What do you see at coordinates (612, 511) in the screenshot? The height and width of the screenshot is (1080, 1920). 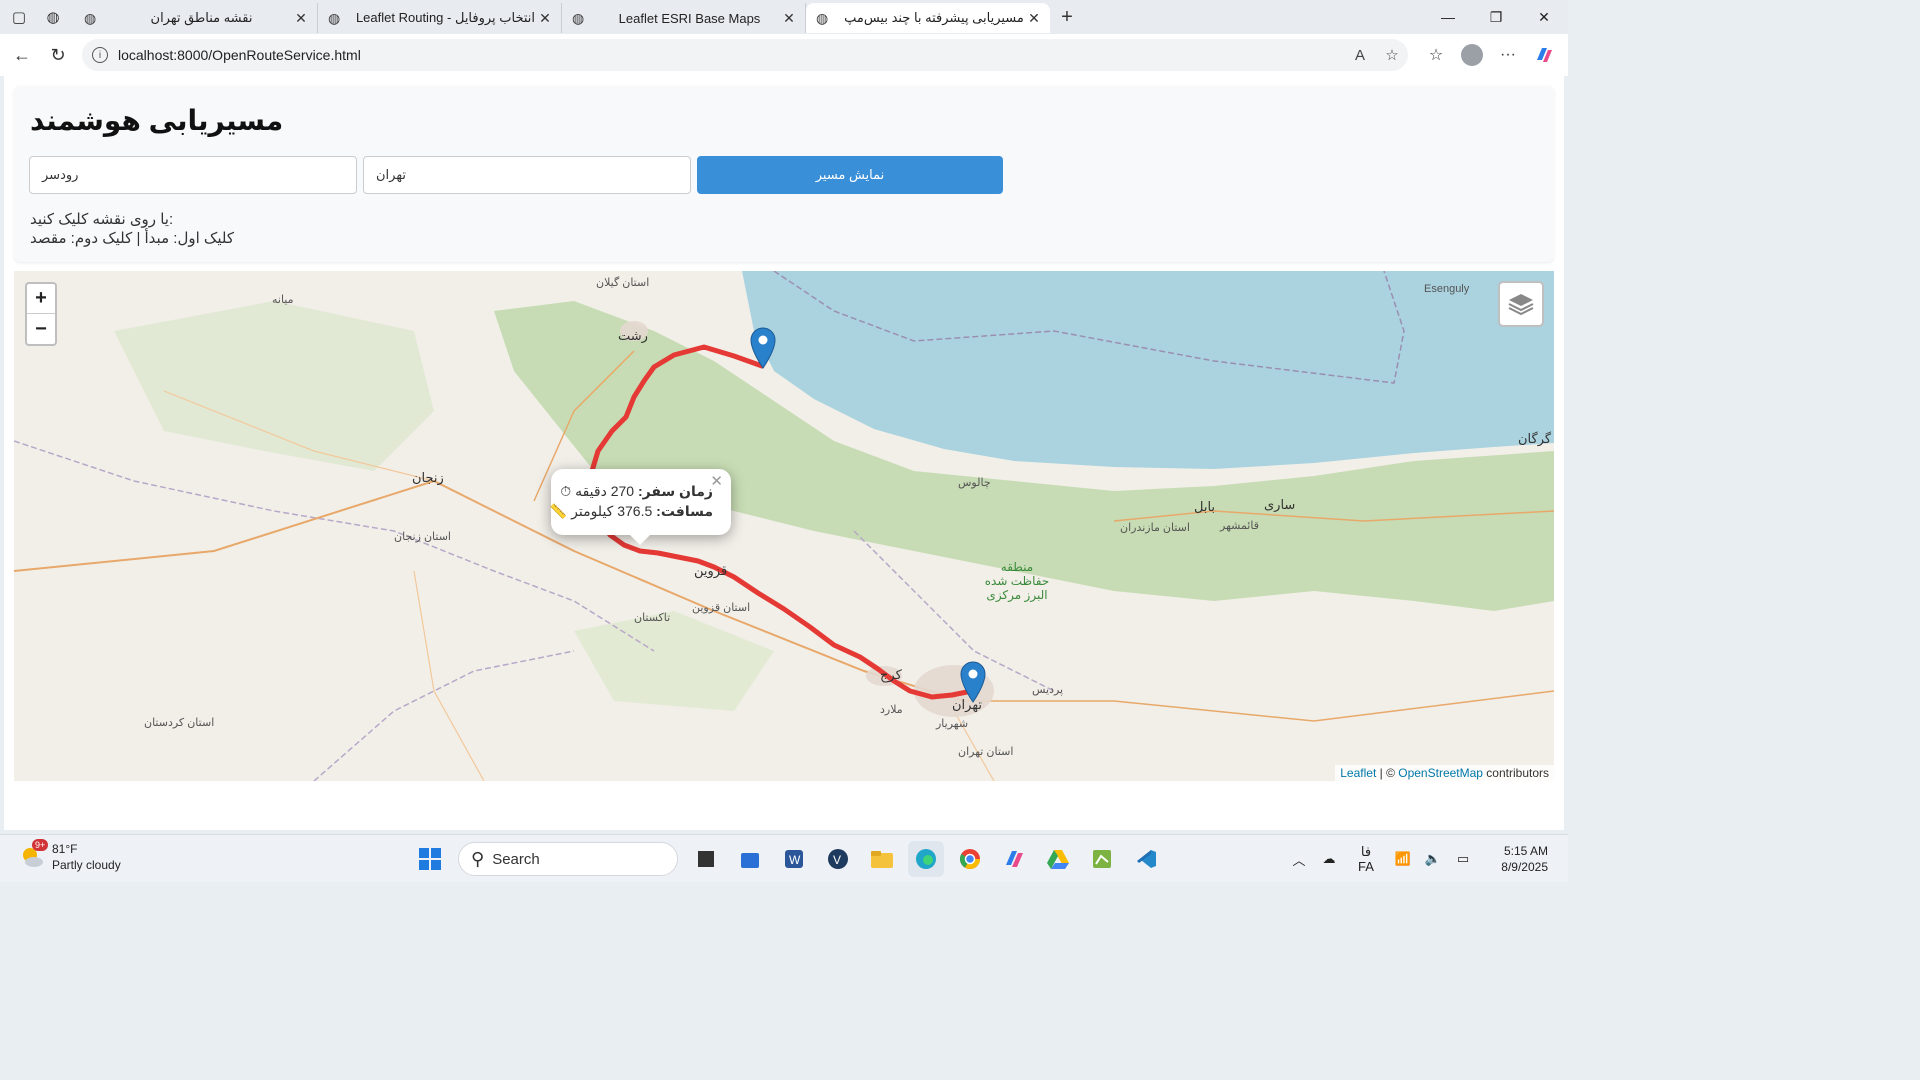 I see `distance-value: 376.5 کیلومتر` at bounding box center [612, 511].